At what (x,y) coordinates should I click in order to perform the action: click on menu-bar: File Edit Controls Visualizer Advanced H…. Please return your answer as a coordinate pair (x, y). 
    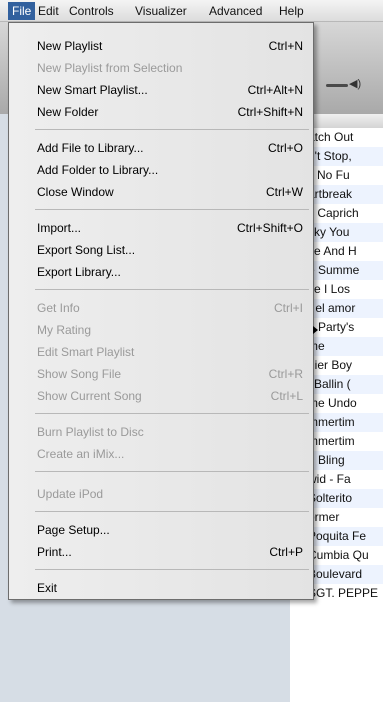
    Looking at the image, I should click on (191, 11).